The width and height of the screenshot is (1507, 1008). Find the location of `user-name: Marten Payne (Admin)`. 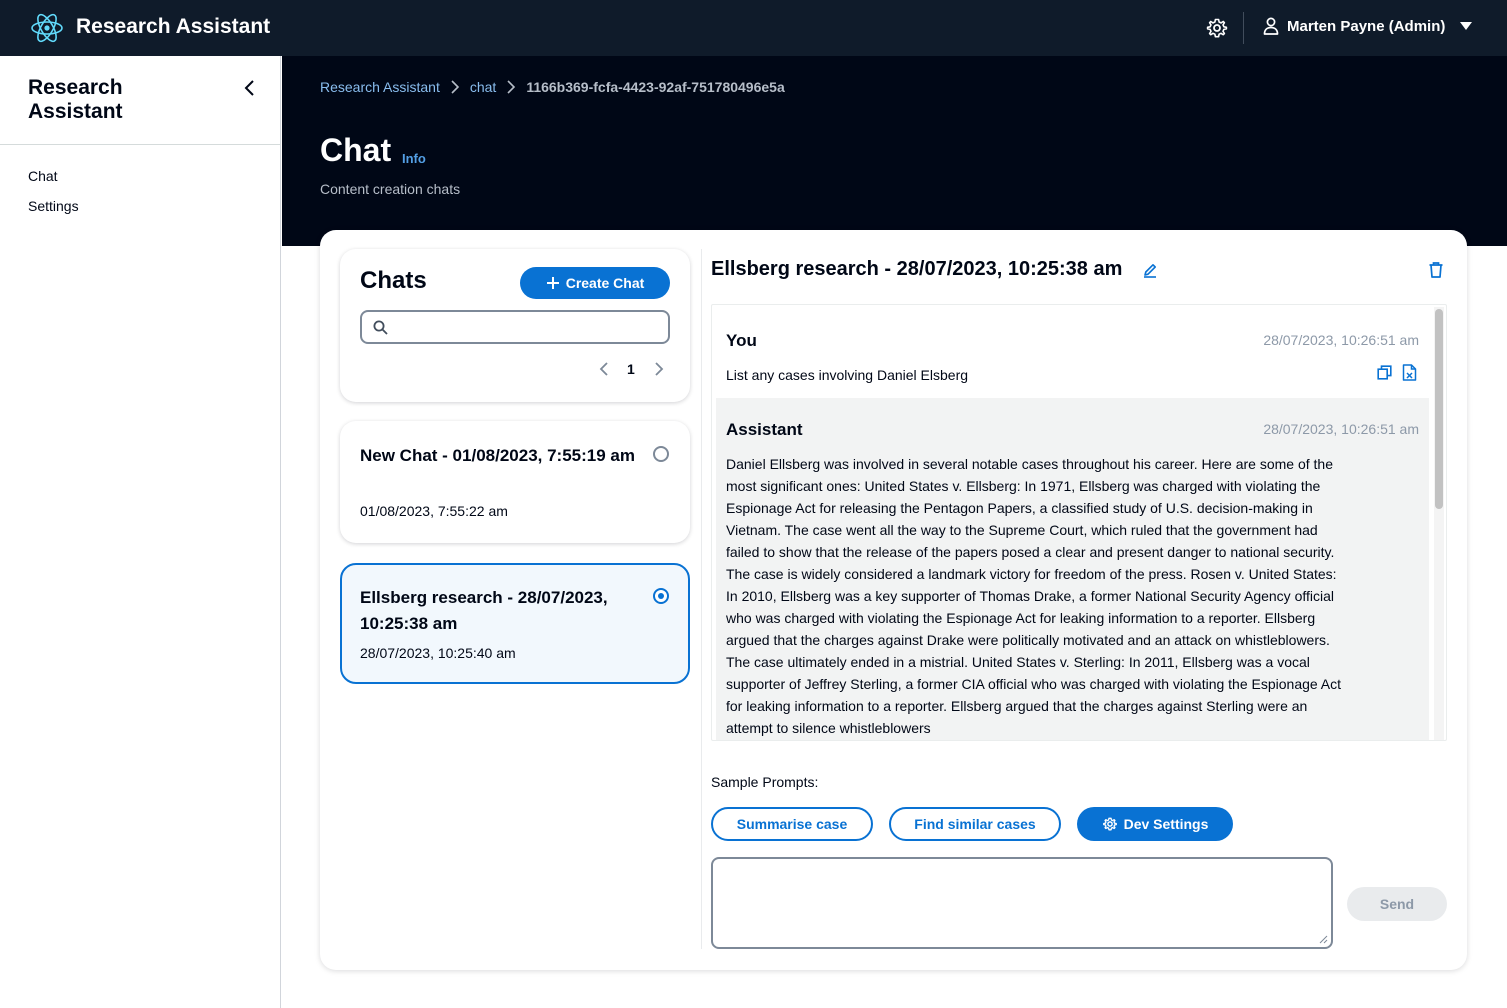

user-name: Marten Payne (Admin) is located at coordinates (1366, 26).